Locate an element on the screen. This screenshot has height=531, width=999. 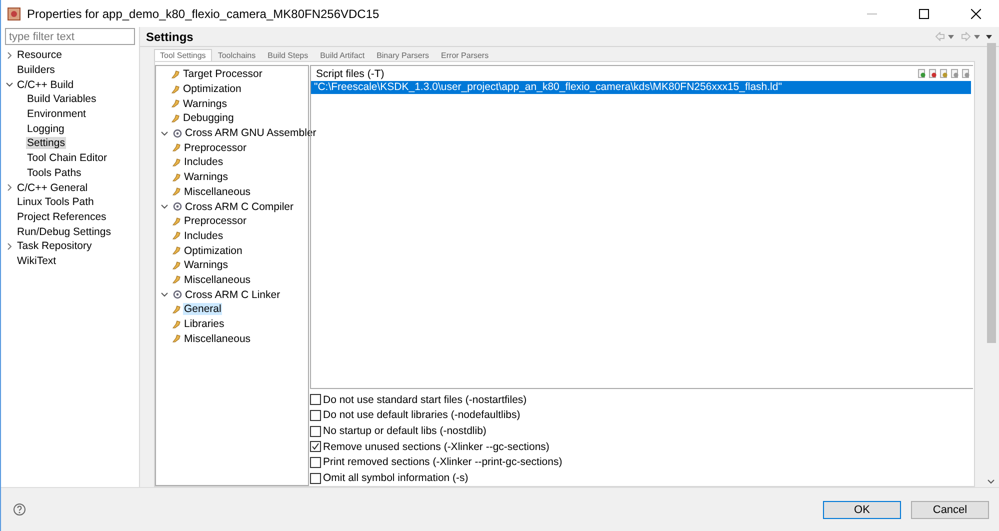
tool-tree-item: Cross ARM C Compiler is located at coordinates (239, 206).